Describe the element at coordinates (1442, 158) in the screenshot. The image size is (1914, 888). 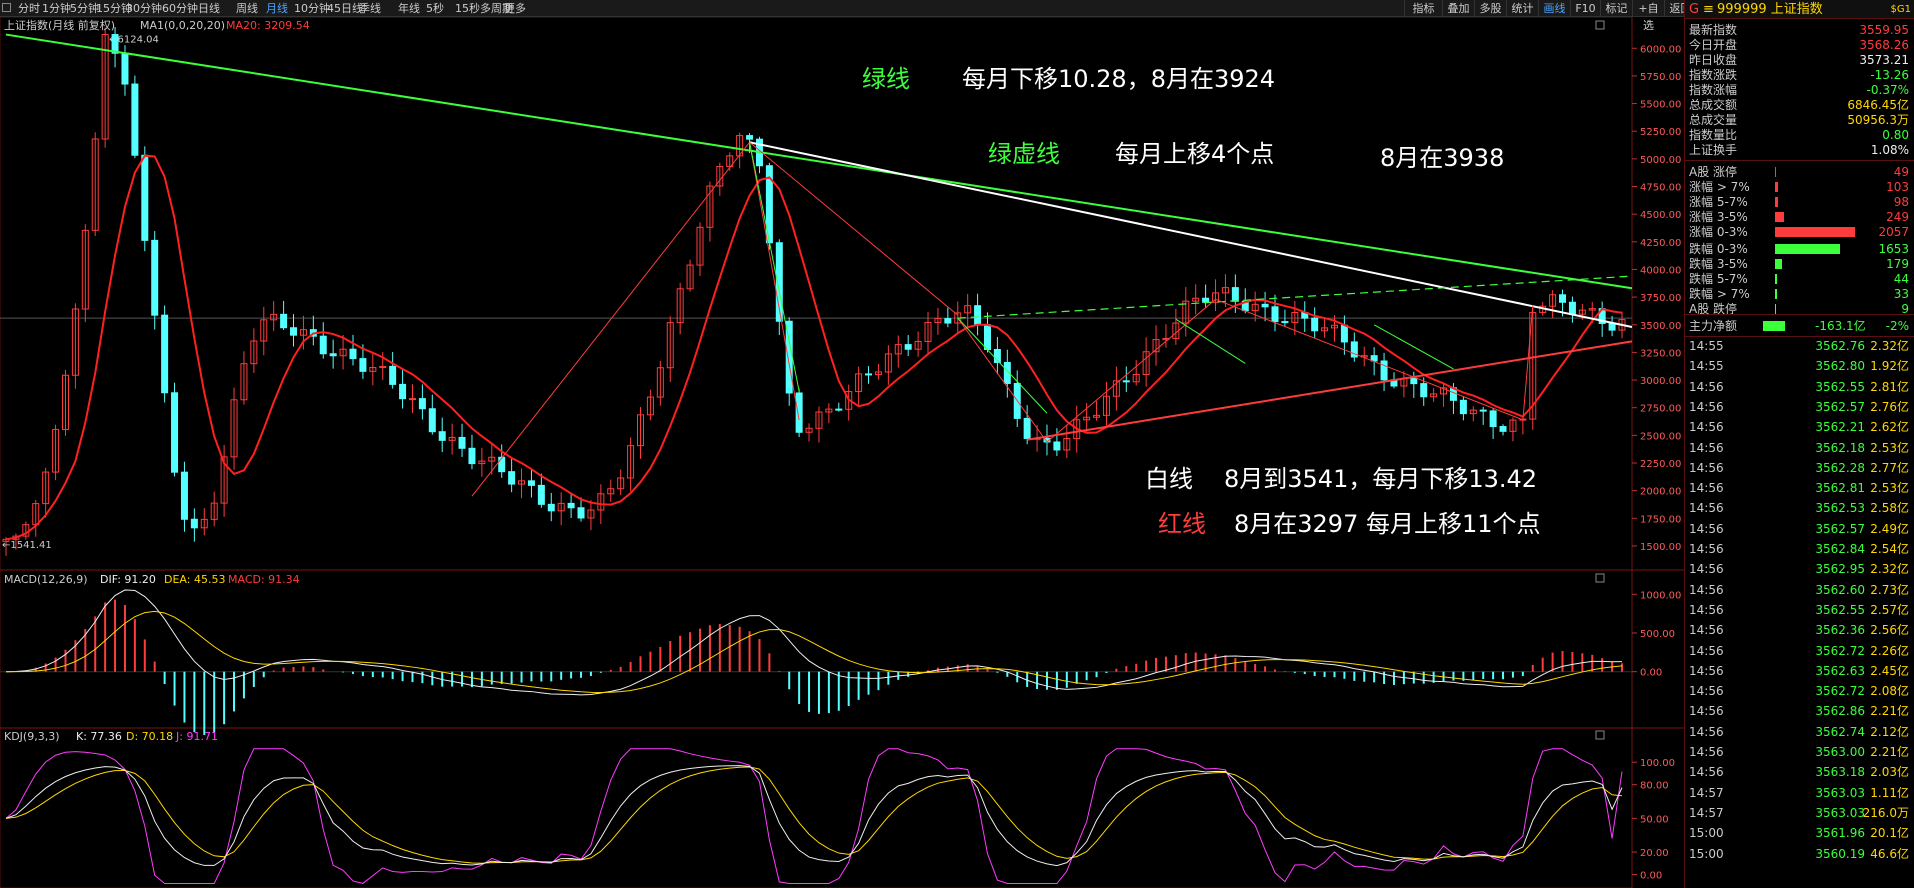
I see `annotation-text: 8月在3938` at that location.